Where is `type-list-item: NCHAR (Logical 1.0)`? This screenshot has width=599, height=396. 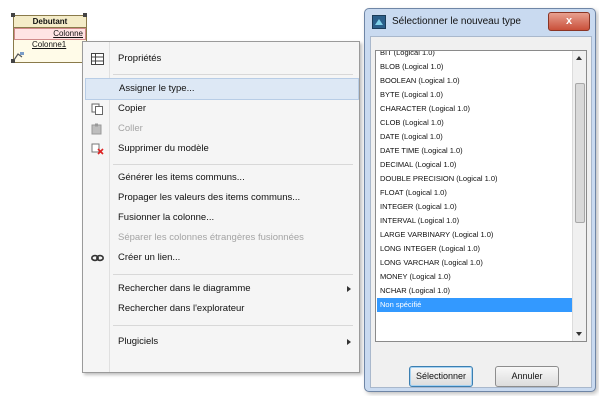
type-list-item: NCHAR (Logical 1.0) is located at coordinates (475, 291).